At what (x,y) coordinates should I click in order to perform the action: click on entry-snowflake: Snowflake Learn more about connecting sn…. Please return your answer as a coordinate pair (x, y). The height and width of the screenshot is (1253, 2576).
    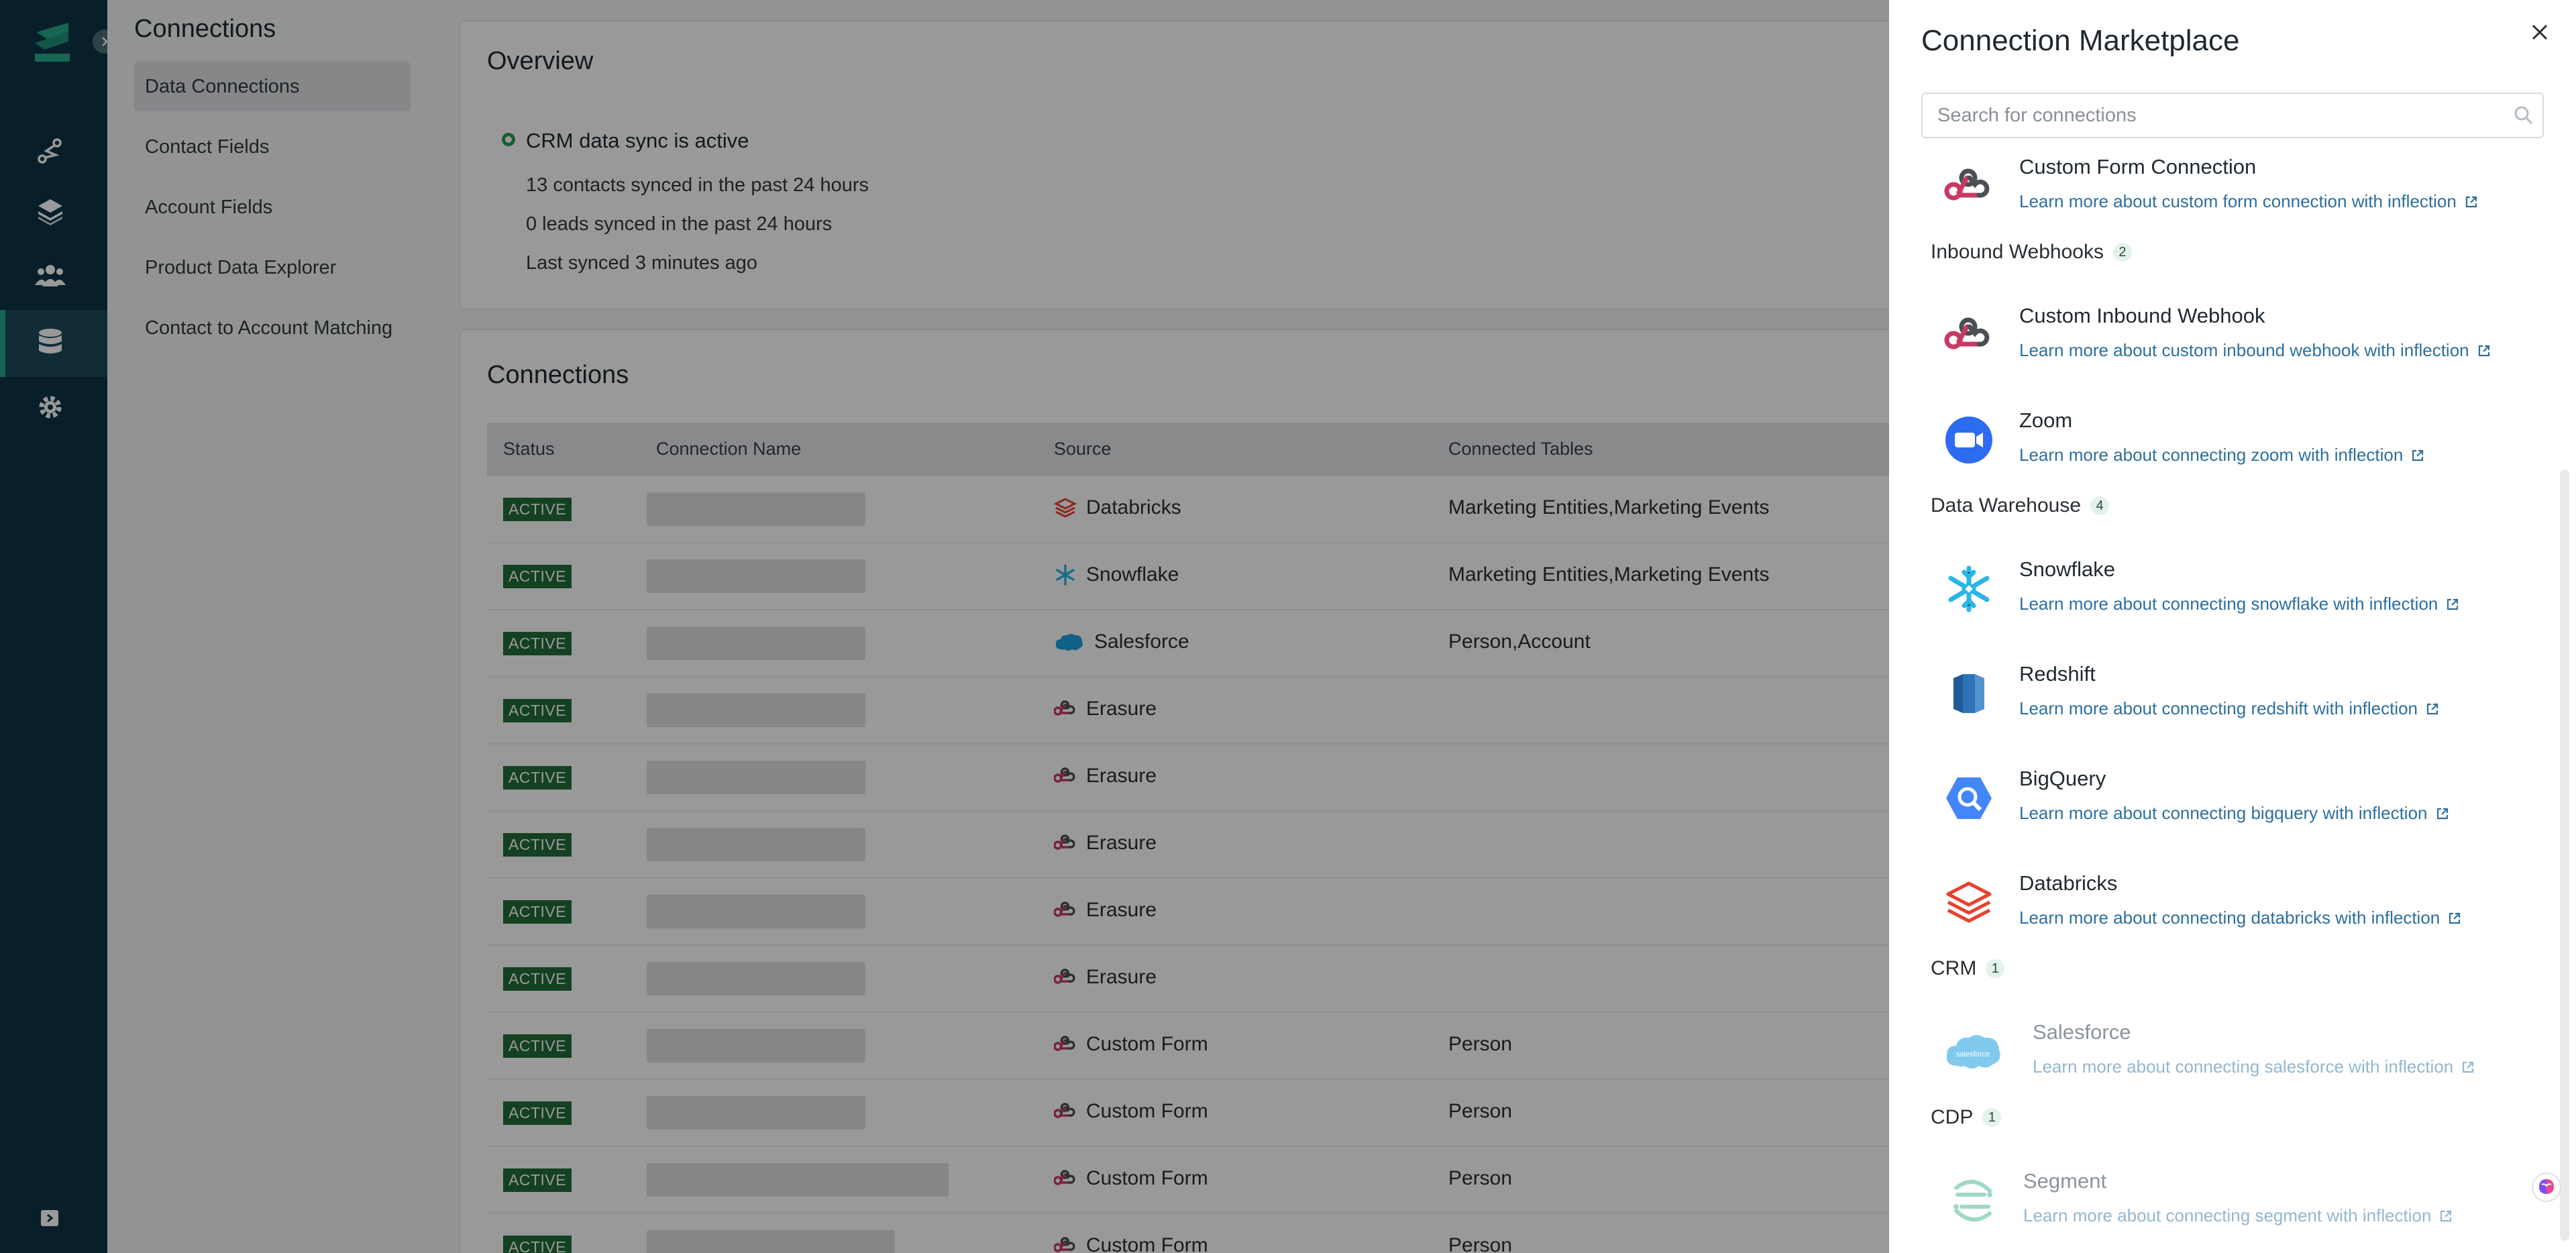
    Looking at the image, I should click on (2217, 602).